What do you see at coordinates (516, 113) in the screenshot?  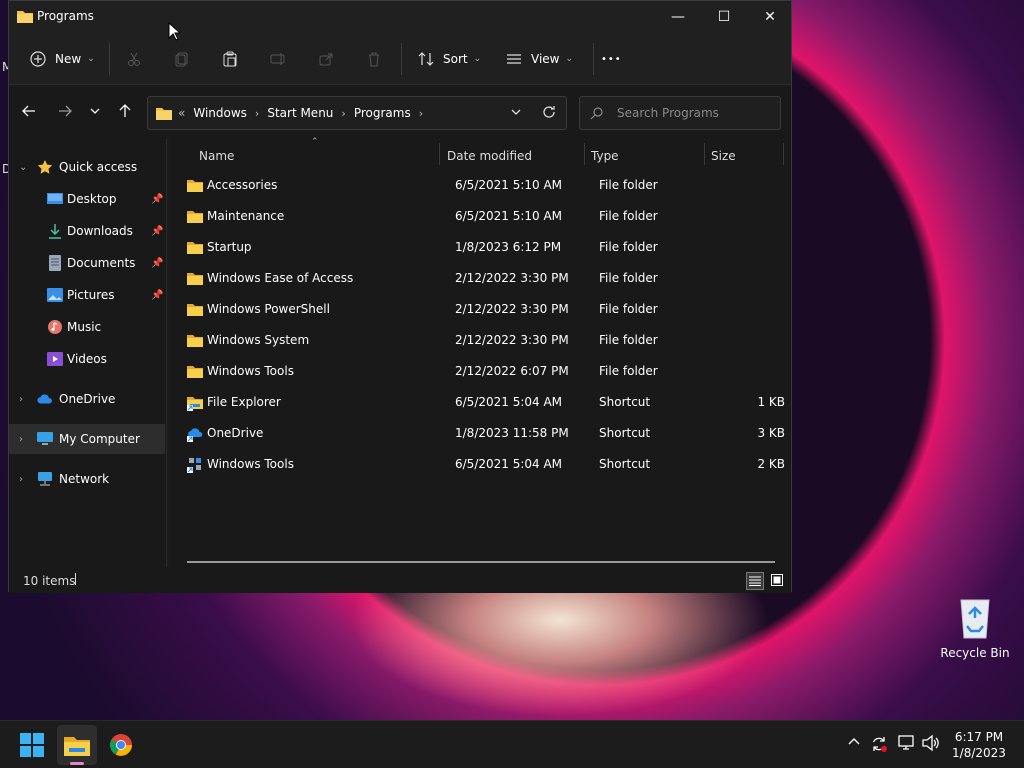 I see `address-history-dropdown` at bounding box center [516, 113].